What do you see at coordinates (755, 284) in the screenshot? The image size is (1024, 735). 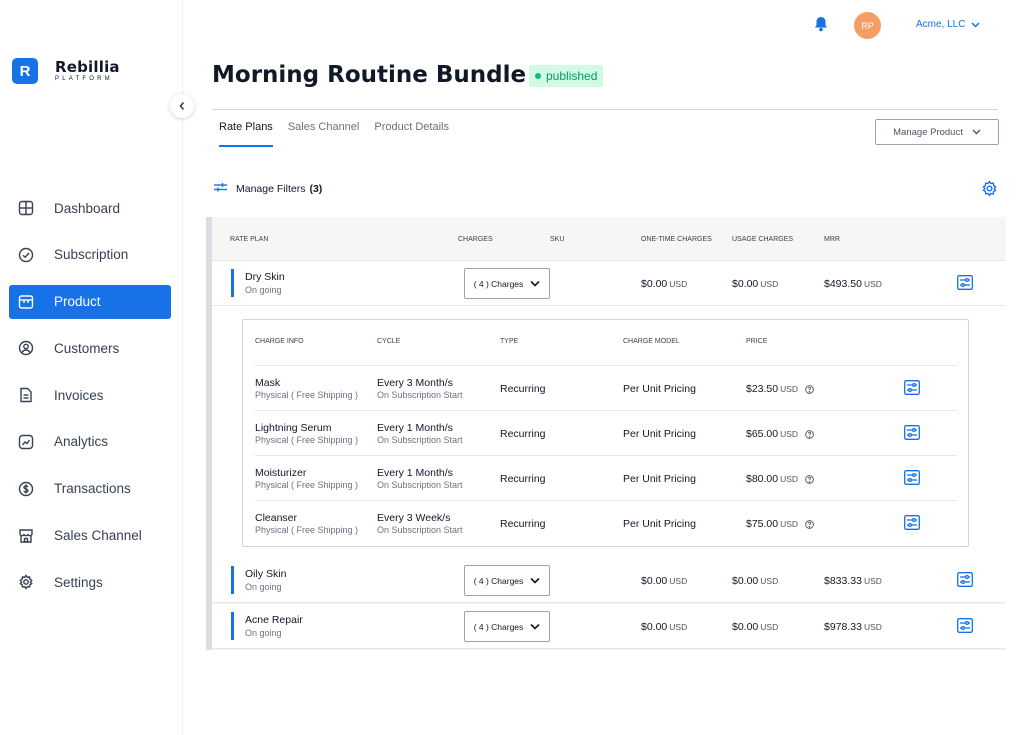 I see `usage-charges: $0.00 USD` at bounding box center [755, 284].